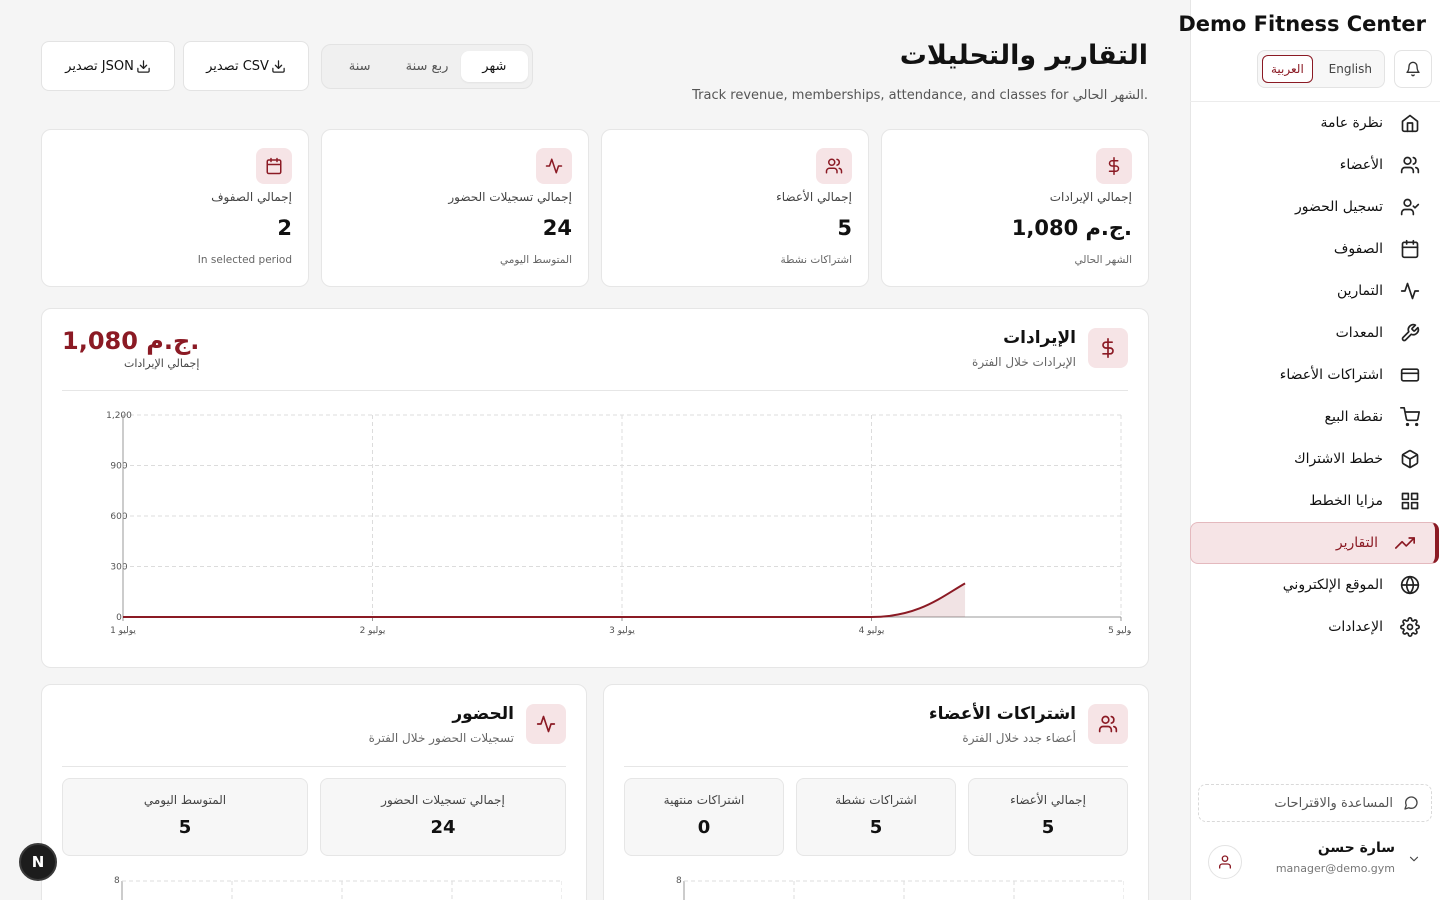 The height and width of the screenshot is (900, 1440). What do you see at coordinates (1315, 165) in the screenshot?
I see `sidebar-item-members: الأعضاء` at bounding box center [1315, 165].